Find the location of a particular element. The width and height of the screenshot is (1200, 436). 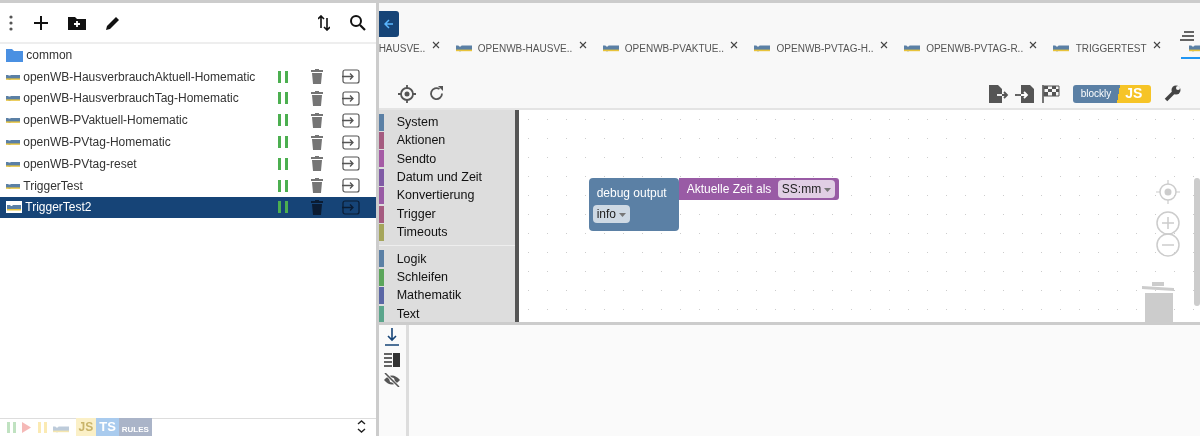

collapse-button is located at coordinates (388, 24).